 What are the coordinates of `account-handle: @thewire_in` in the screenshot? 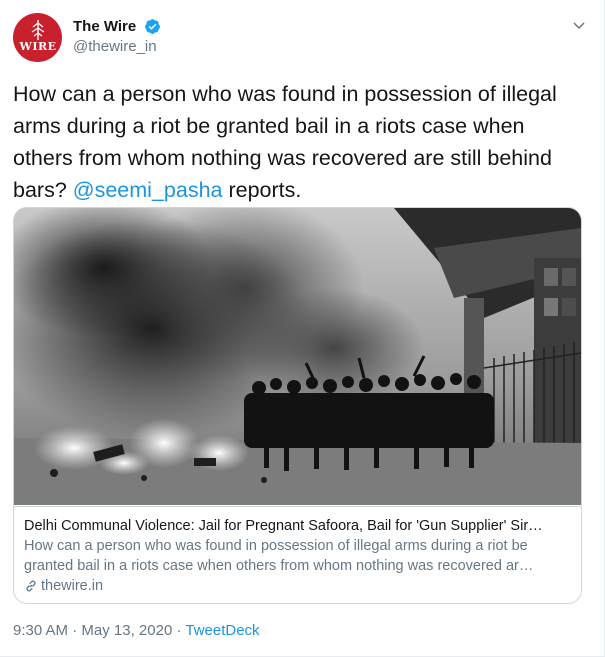 It's located at (117, 47).